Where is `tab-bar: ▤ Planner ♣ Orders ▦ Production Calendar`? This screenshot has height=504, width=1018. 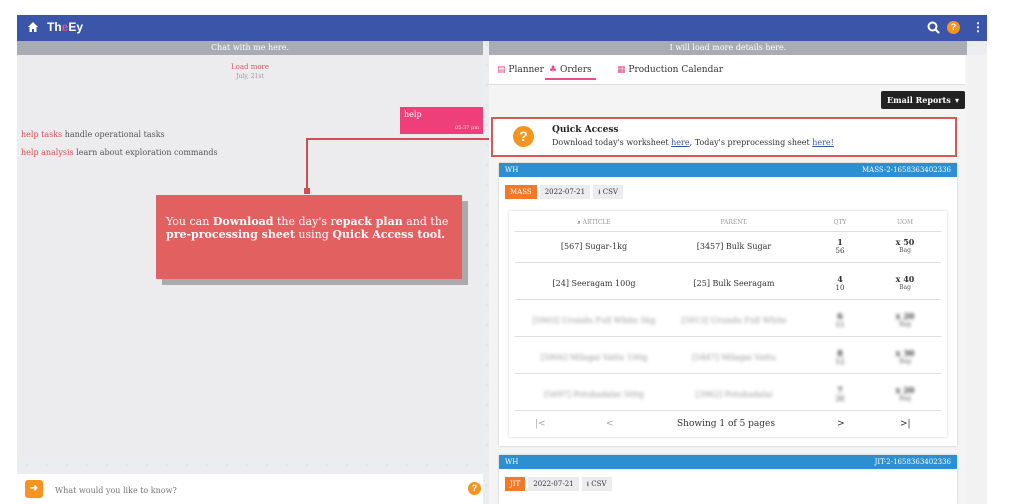
tab-bar: ▤ Planner ♣ Orders ▦ Production Calendar is located at coordinates (727, 70).